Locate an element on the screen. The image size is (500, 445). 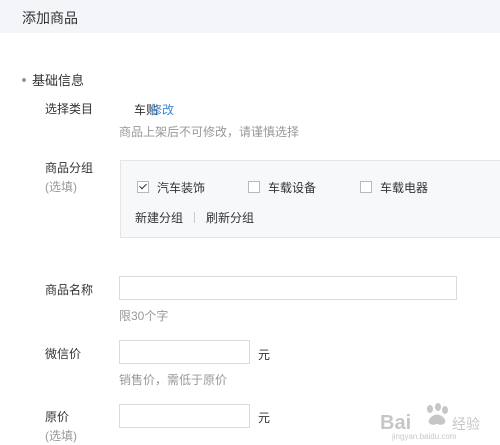
wechat-price-input is located at coordinates (184, 352).